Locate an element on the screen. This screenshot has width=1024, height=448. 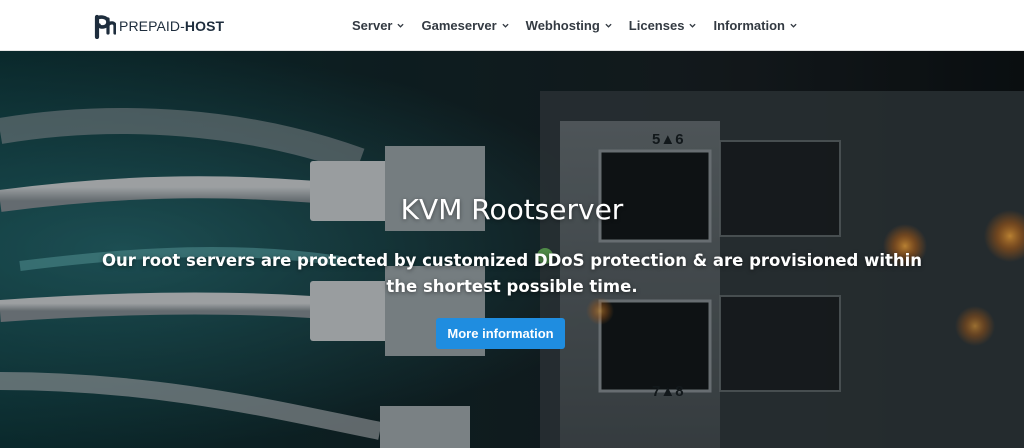
nav-item-licenses: Licenses is located at coordinates (663, 25).